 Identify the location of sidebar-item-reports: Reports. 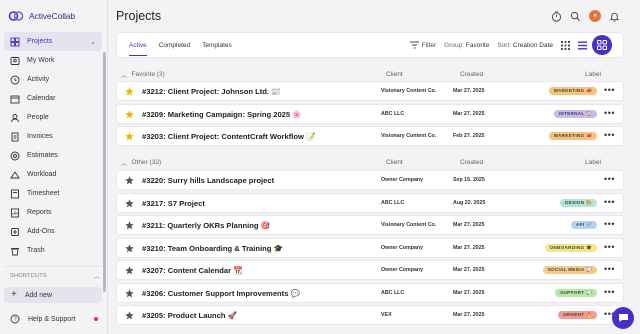
(53, 212).